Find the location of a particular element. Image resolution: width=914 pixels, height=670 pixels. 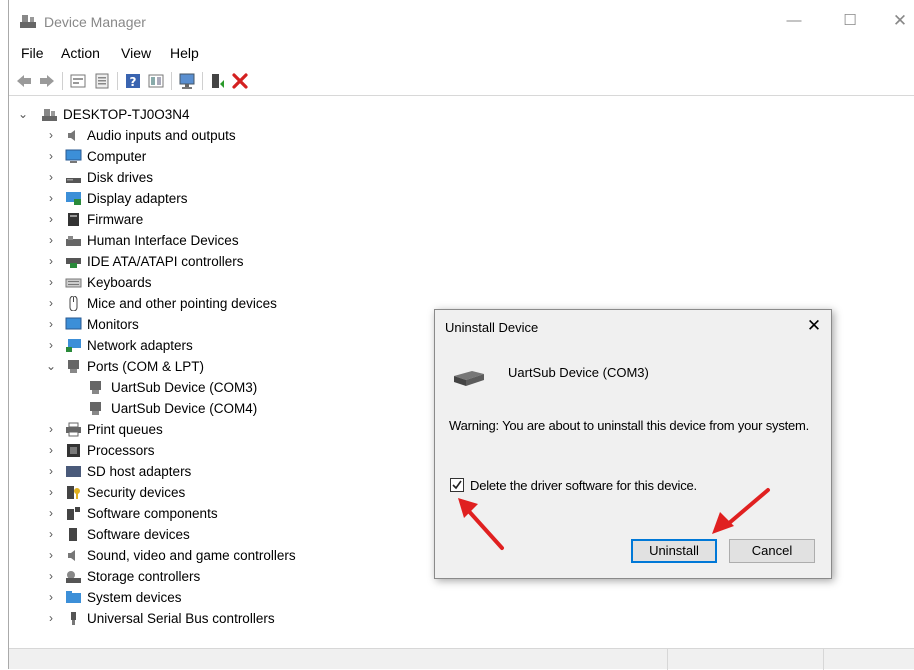

network-adapter-icon is located at coordinates (73, 345).